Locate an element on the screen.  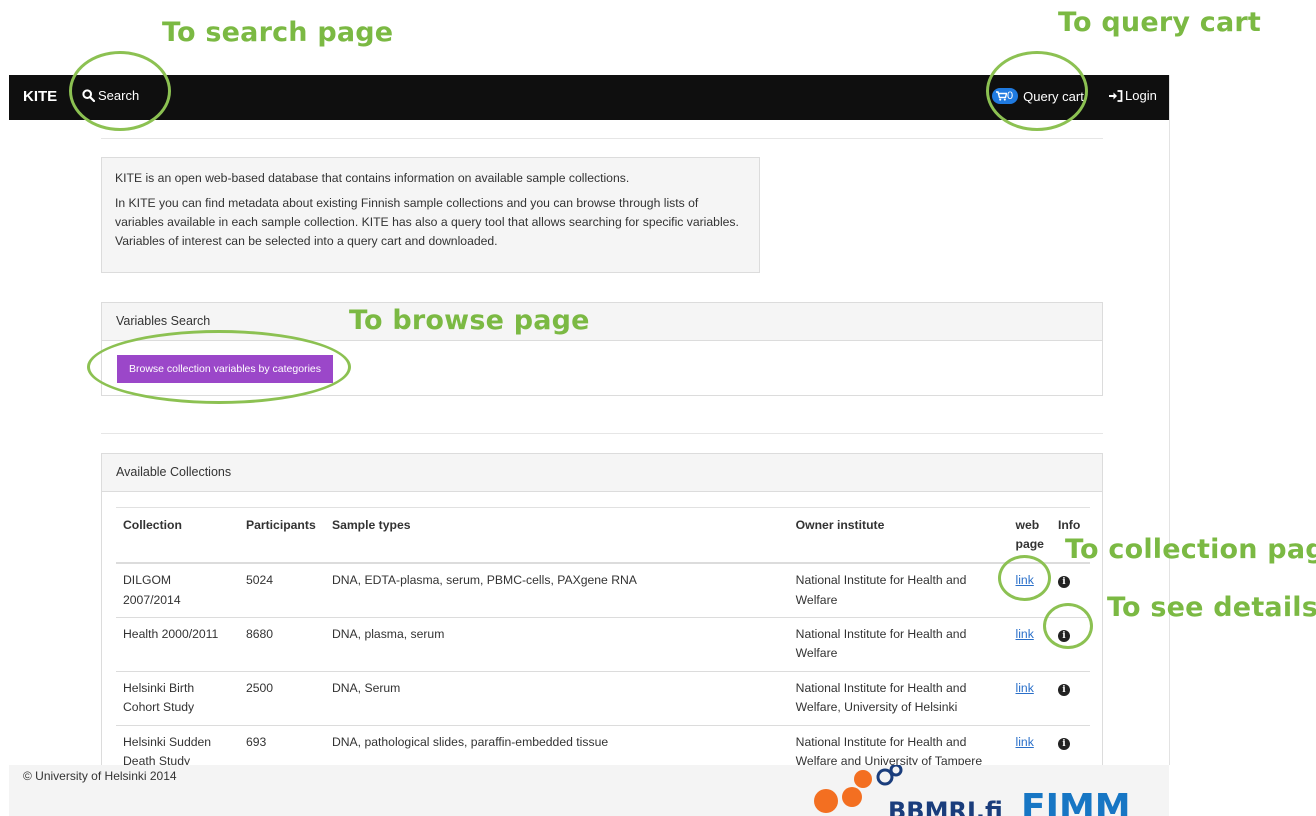
annotation-browse-page: To browse page is located at coordinates (469, 320).